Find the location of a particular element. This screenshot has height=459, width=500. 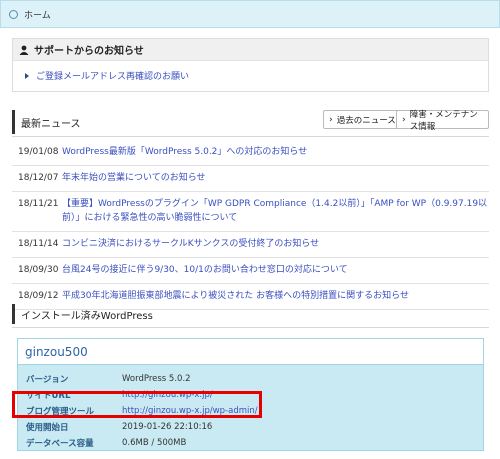

site-info-value: 2019-01-26 22:10:16 is located at coordinates (167, 427).